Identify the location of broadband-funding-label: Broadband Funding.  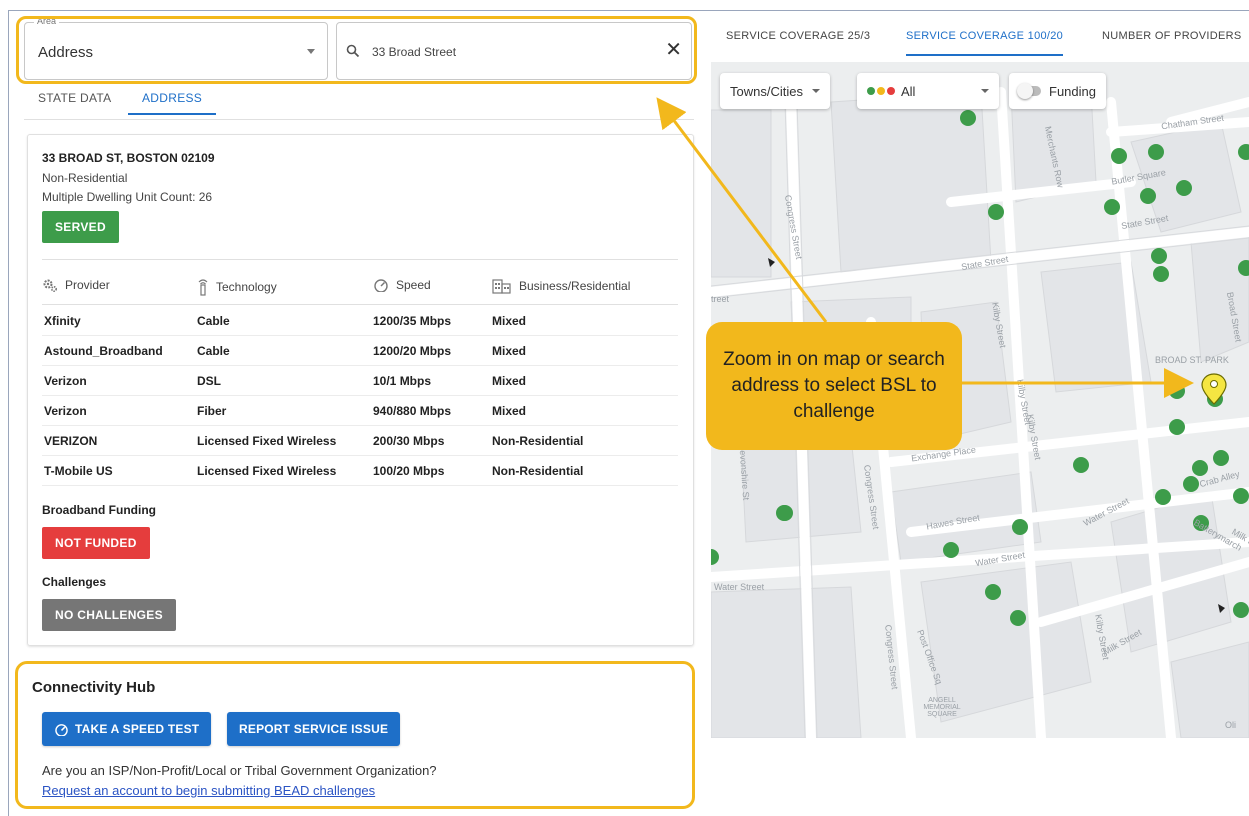
(99, 510).